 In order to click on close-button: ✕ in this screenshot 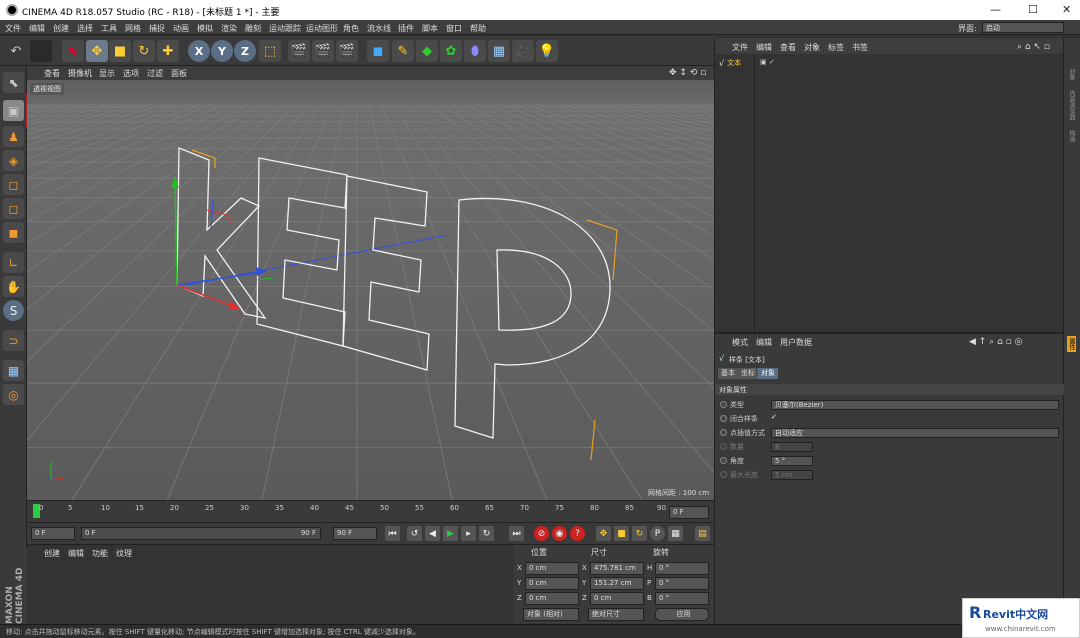, I will do `click(1066, 9)`.